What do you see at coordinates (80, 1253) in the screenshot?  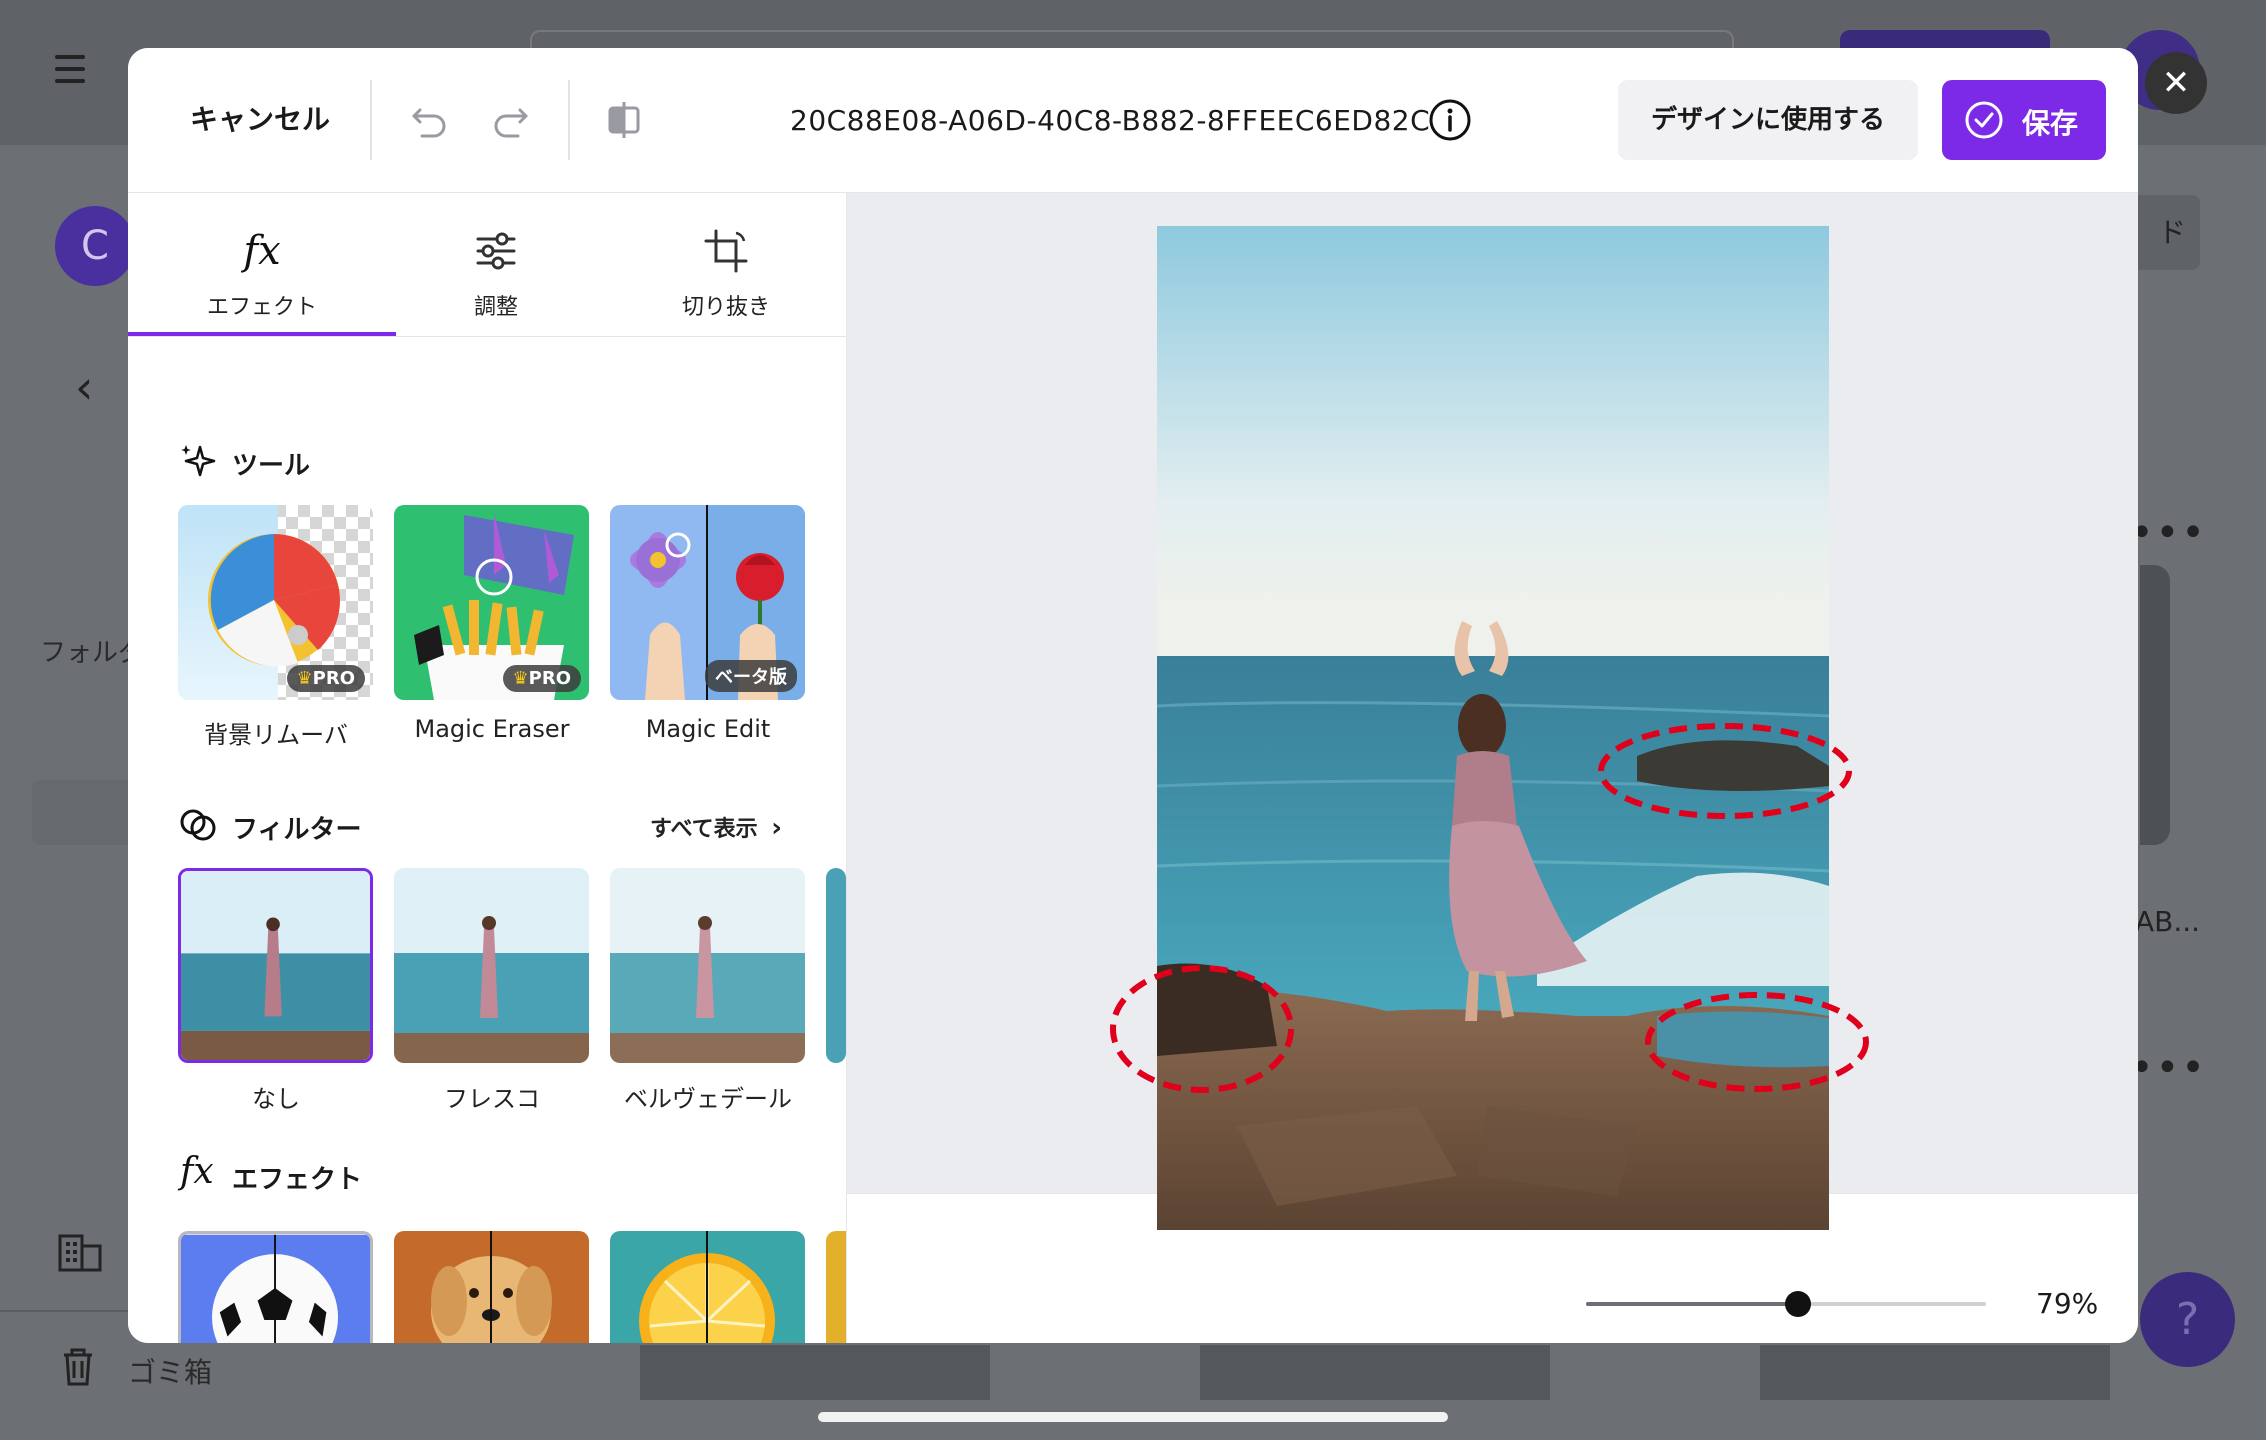 I see `building-icon` at bounding box center [80, 1253].